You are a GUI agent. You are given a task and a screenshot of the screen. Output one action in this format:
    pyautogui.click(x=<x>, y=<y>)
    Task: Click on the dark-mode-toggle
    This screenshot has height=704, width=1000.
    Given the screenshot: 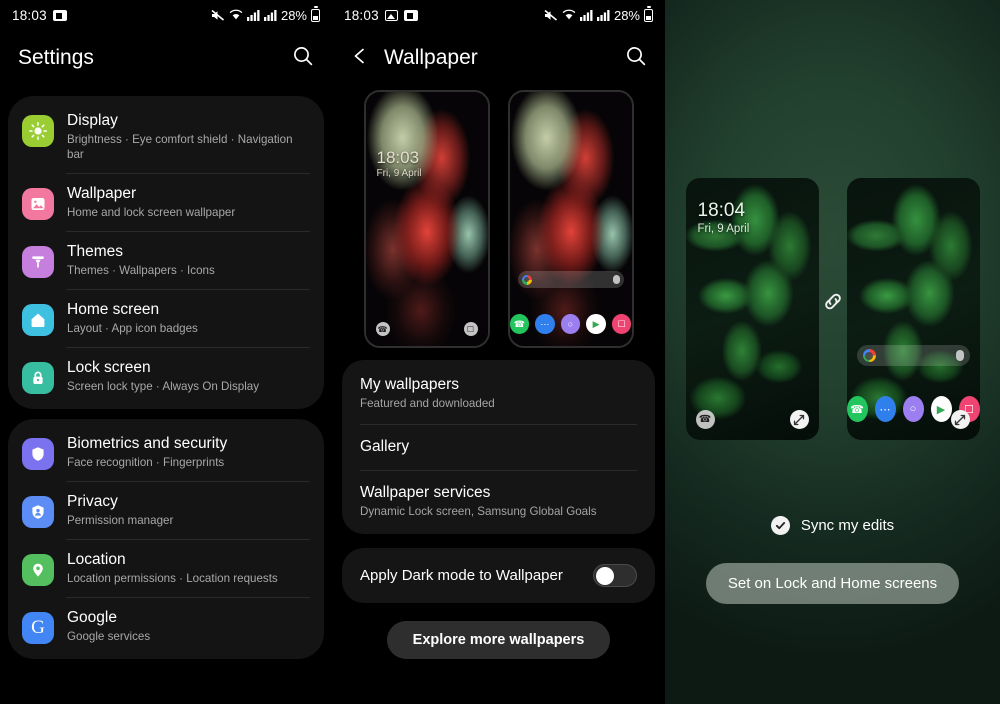 What is the action you would take?
    pyautogui.click(x=615, y=575)
    